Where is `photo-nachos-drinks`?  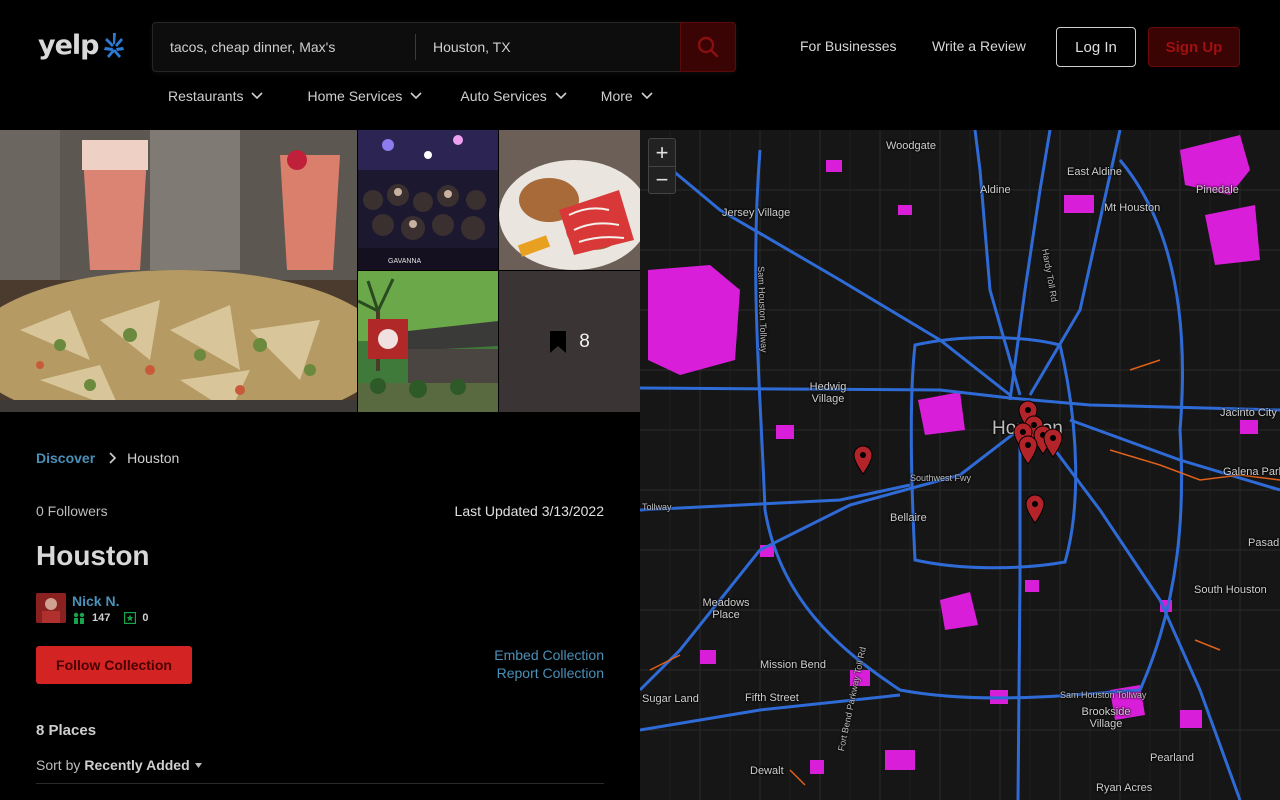
photo-nachos-drinks is located at coordinates (178, 271).